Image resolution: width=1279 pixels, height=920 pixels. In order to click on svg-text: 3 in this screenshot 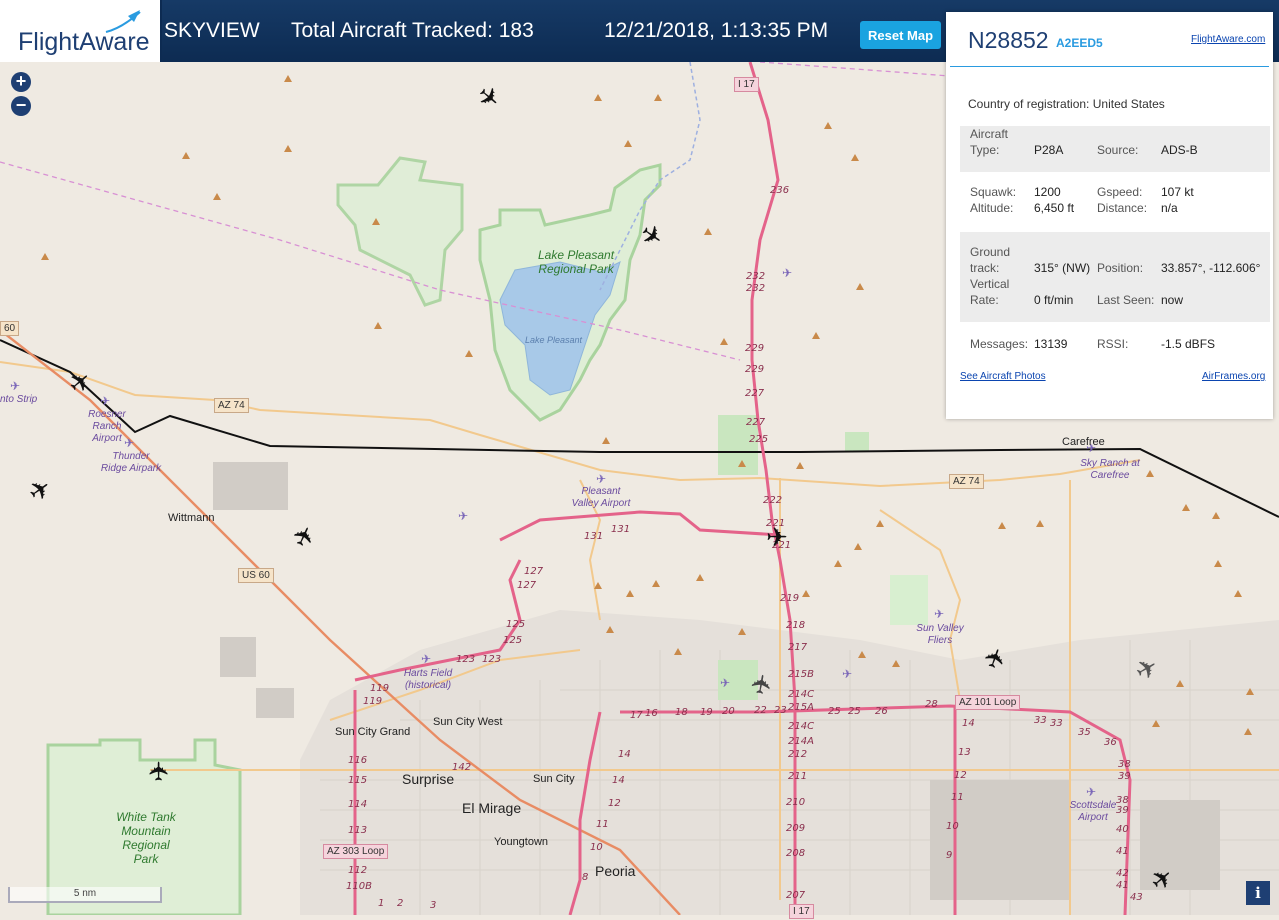, I will do `click(433, 905)`.